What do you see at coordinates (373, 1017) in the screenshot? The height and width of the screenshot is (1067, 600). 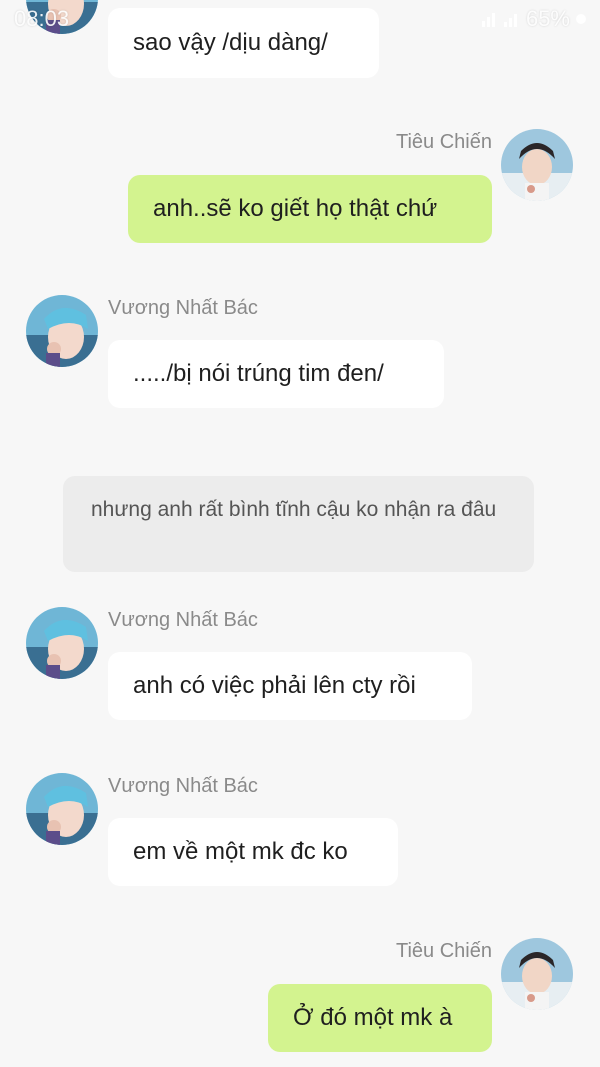 I see `message-text: Ở đó một mk à` at bounding box center [373, 1017].